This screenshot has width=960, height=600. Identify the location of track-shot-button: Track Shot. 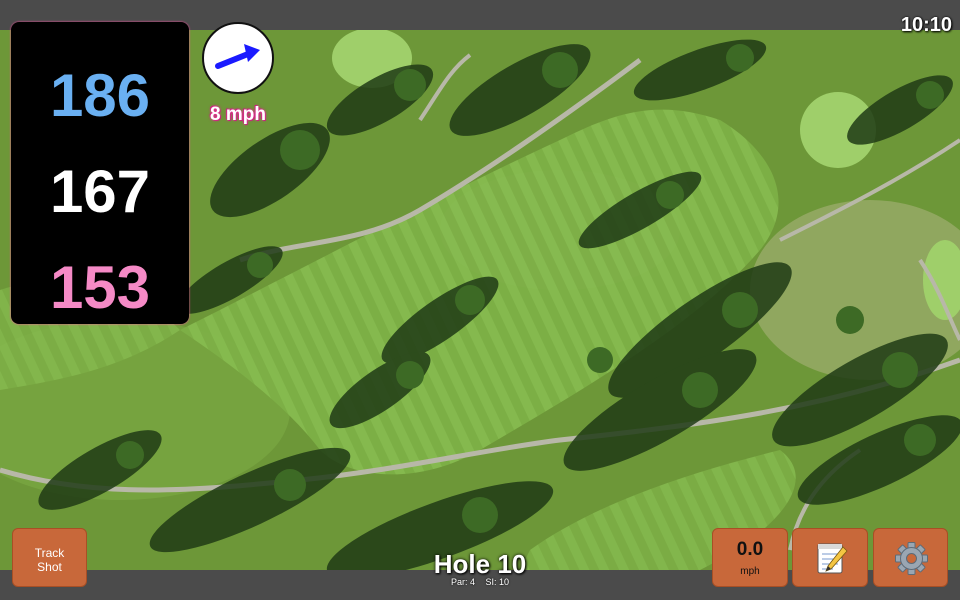
(49, 557).